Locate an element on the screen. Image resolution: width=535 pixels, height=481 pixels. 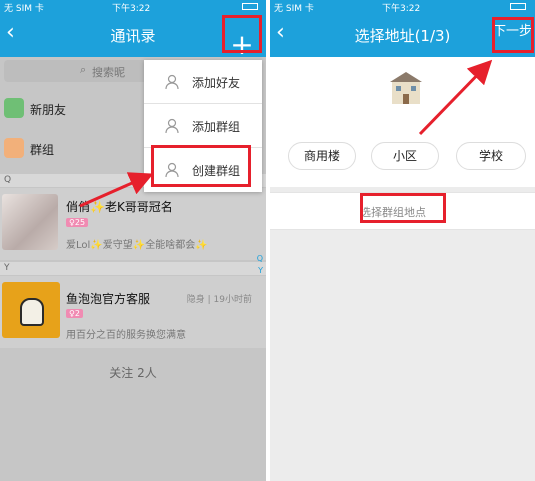
contact-signature: 爱Lol✨爱守望✨全能啥都会✨ is located at coordinates (137, 245).